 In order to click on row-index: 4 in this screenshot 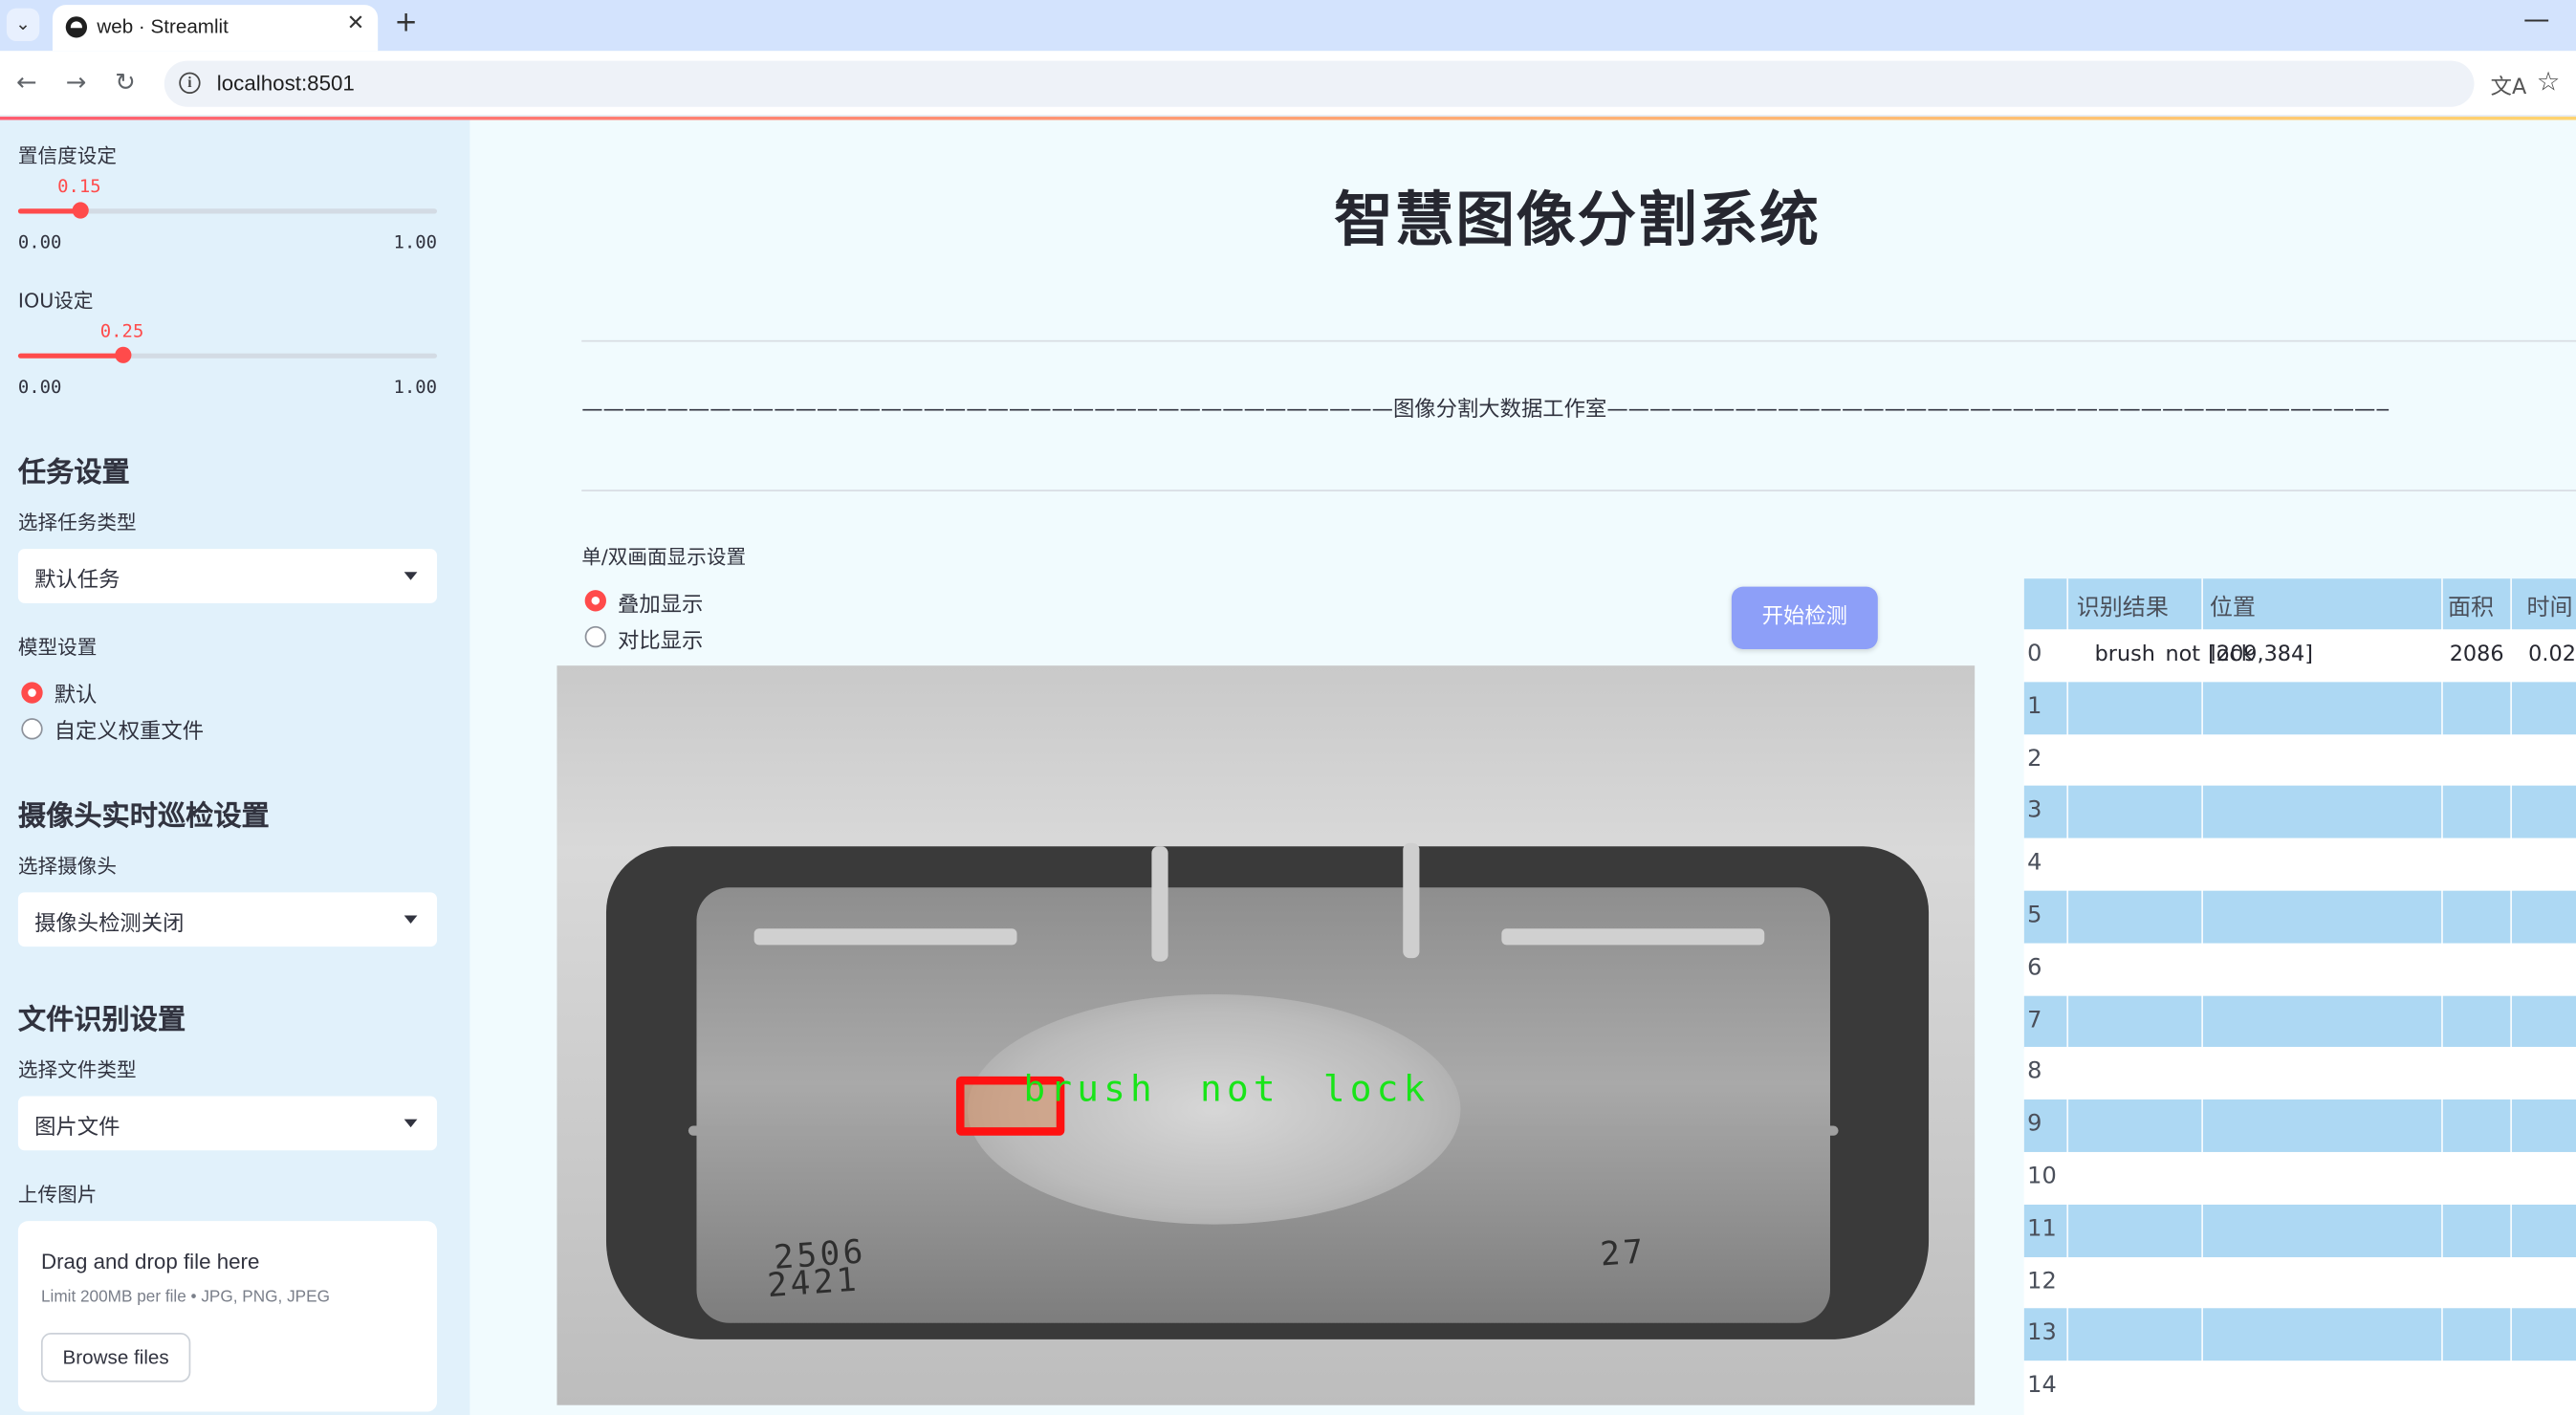, I will do `click(2034, 864)`.